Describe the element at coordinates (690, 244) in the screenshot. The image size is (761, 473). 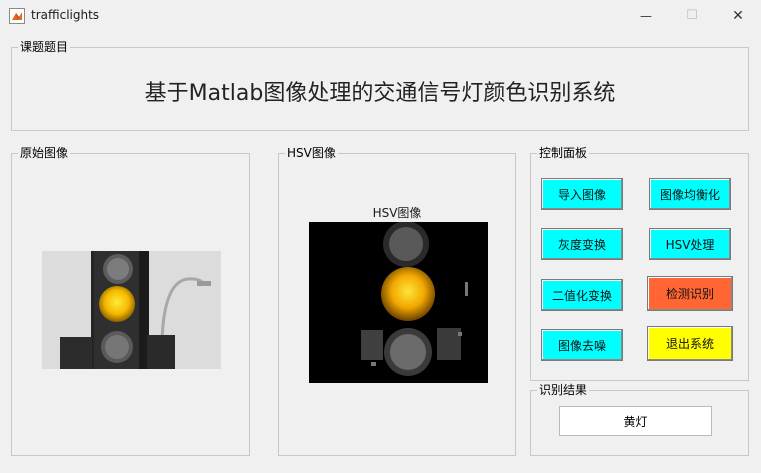
I see `hsv-process-button: HSV处理` at that location.